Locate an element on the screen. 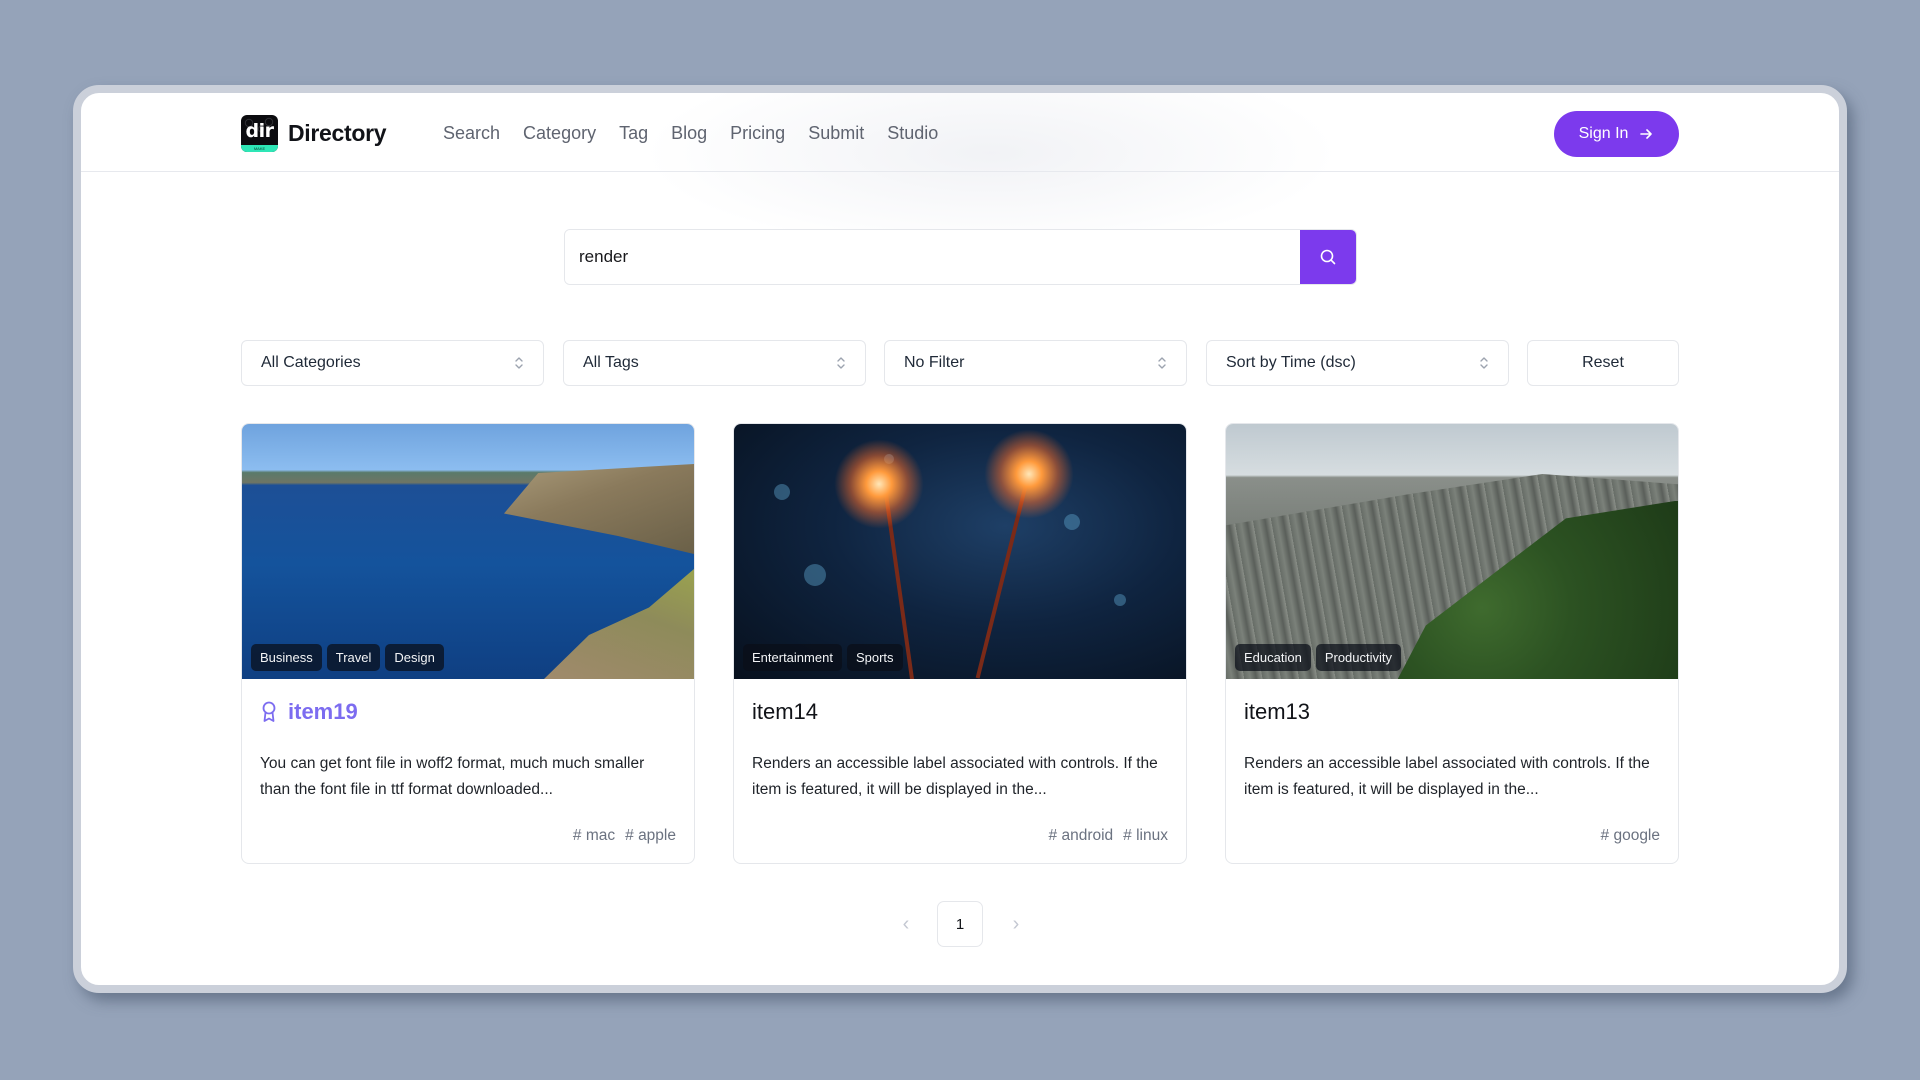  card-image: Business Travel Design is located at coordinates (468, 551).